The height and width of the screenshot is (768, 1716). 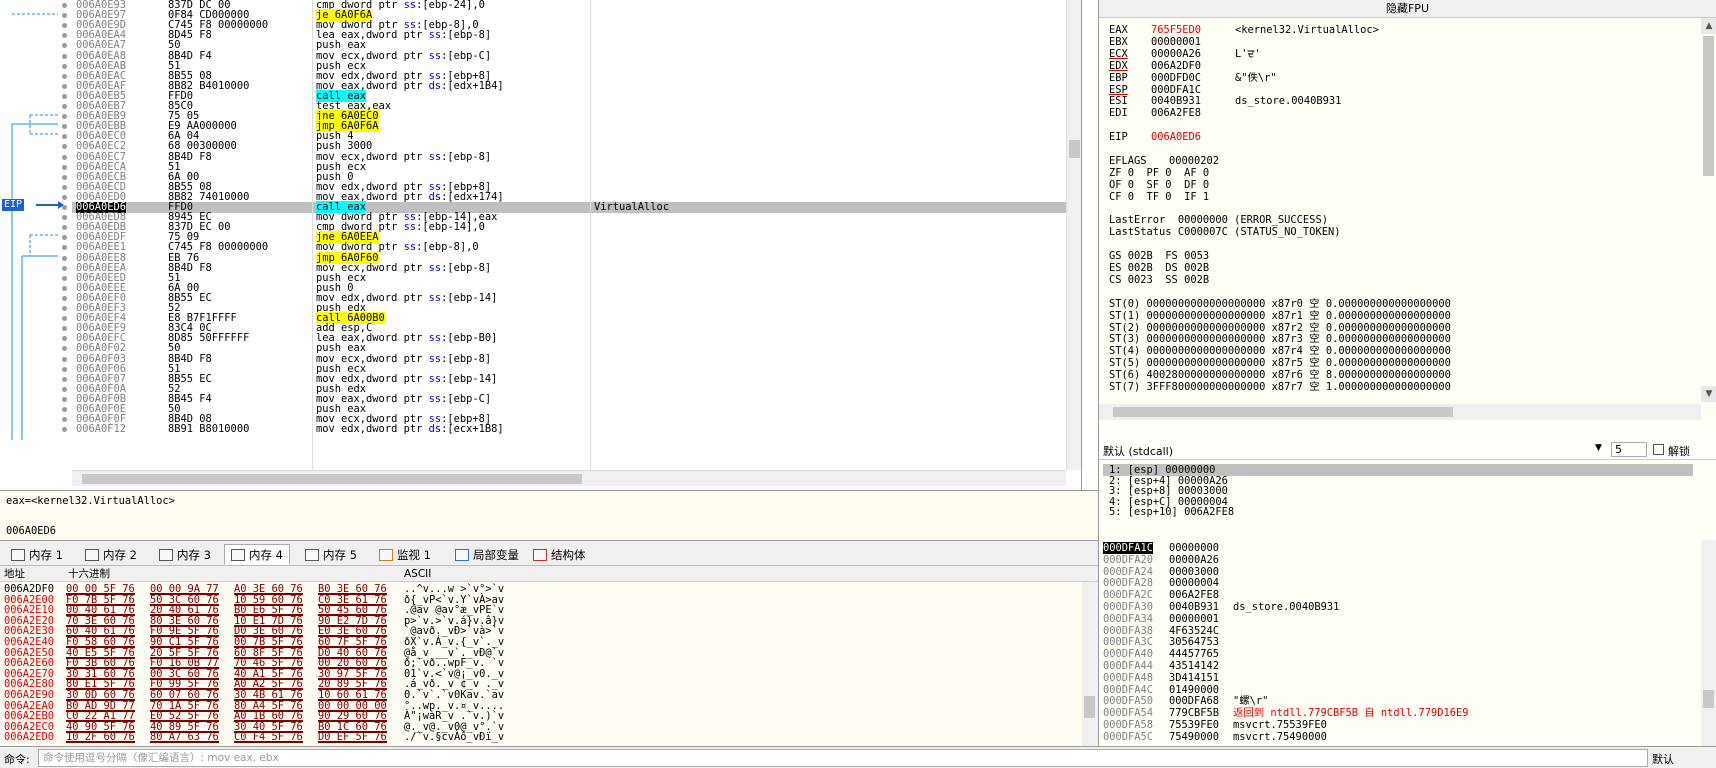 I want to click on register-value: 006A2FE8, so click(x=1176, y=113).